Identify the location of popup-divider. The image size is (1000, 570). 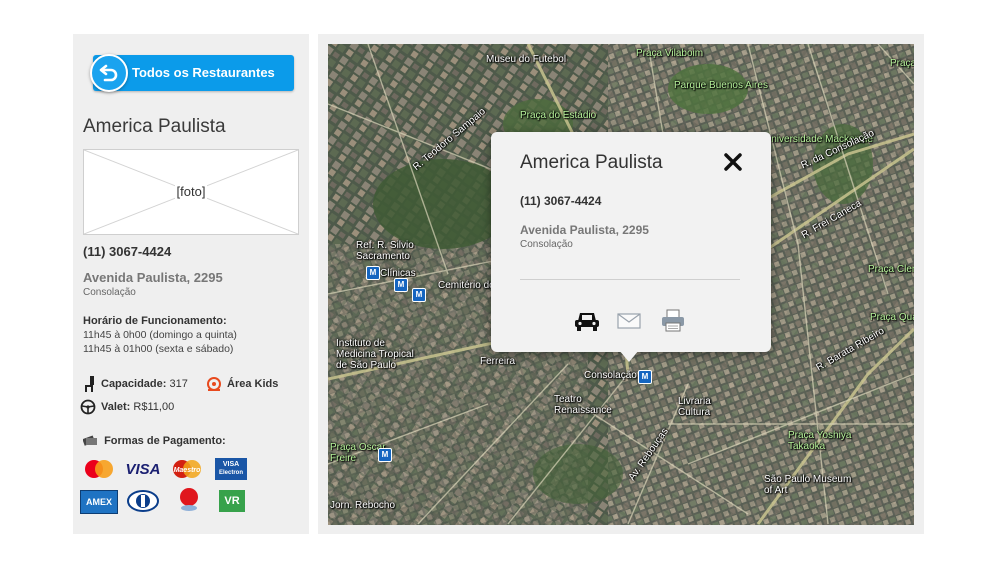
(630, 279).